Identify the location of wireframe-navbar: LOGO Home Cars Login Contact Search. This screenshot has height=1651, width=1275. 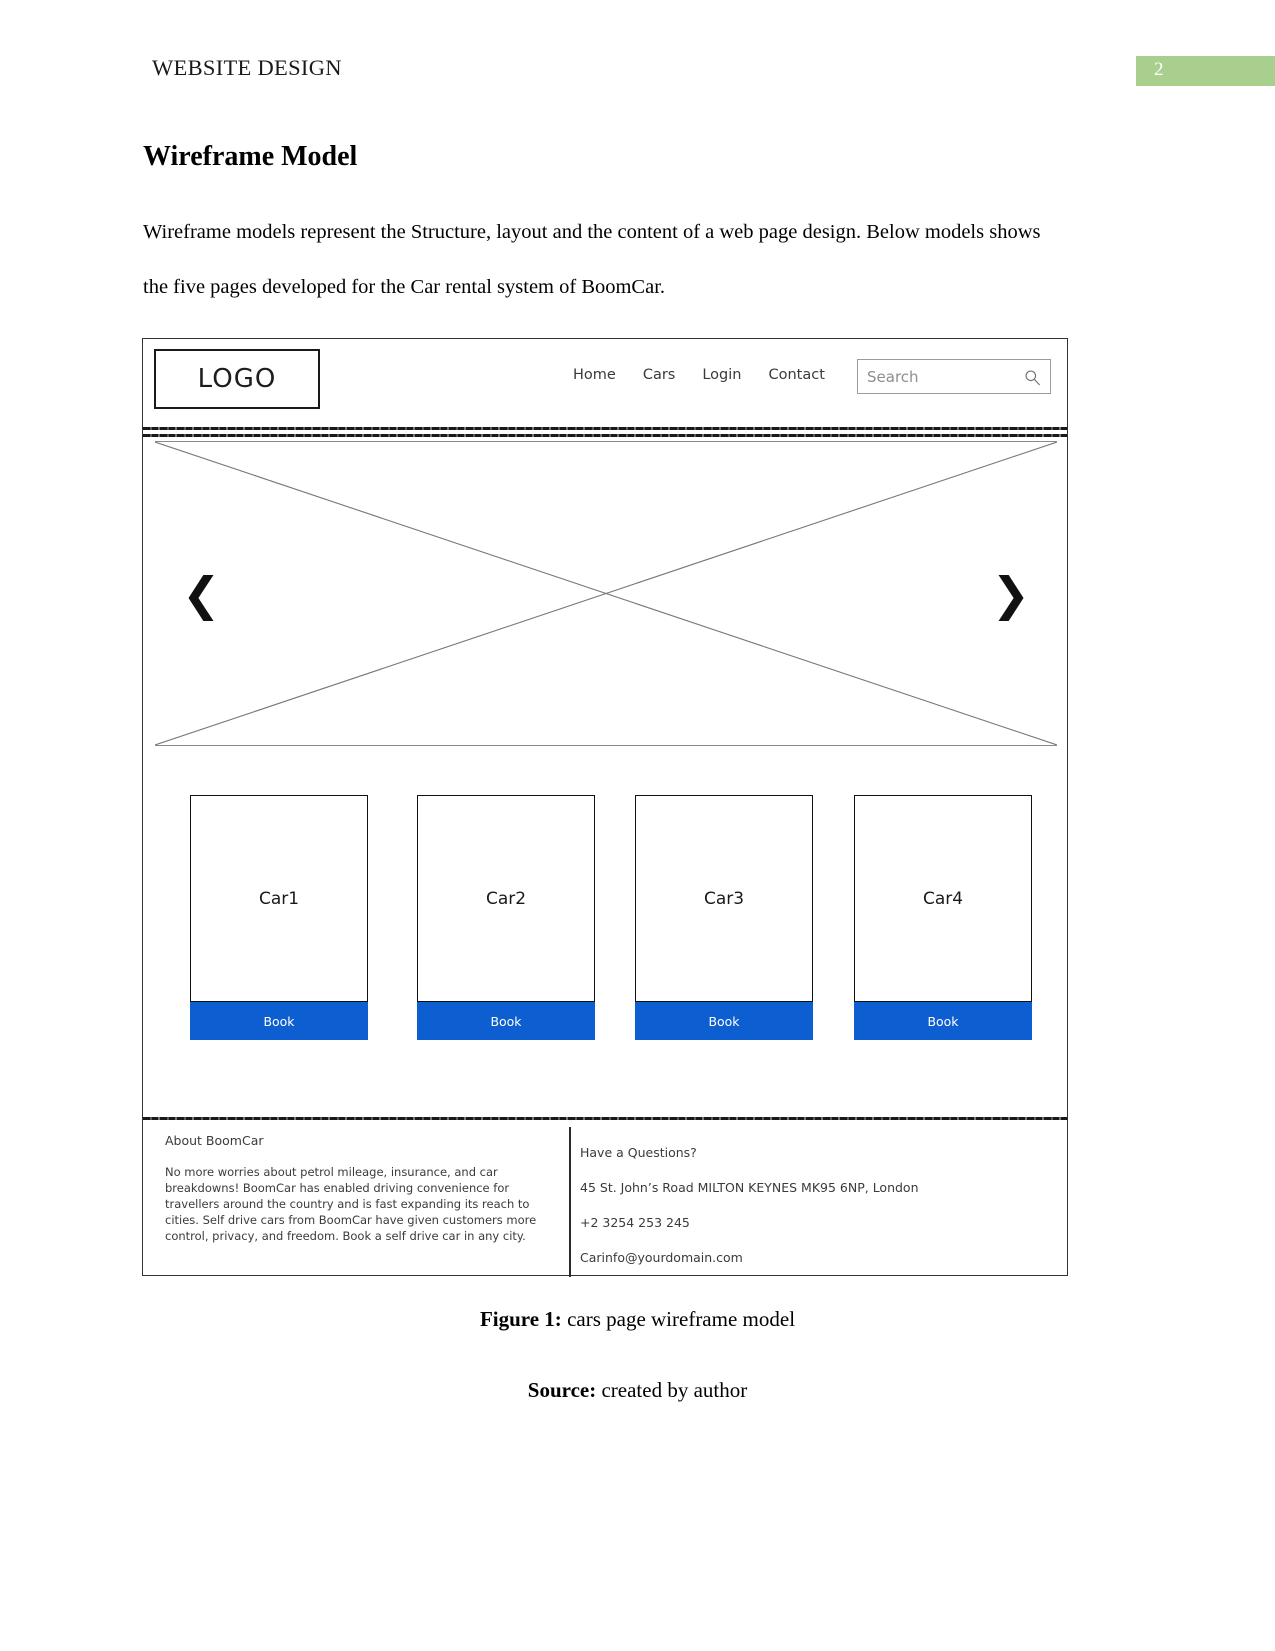
(605, 388).